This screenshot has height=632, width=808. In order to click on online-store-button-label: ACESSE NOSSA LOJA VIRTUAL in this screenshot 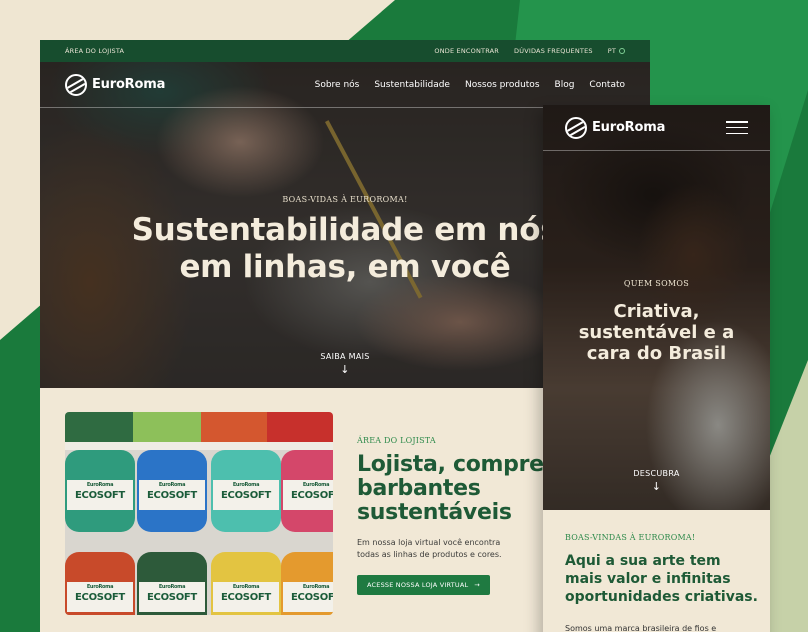, I will do `click(418, 585)`.